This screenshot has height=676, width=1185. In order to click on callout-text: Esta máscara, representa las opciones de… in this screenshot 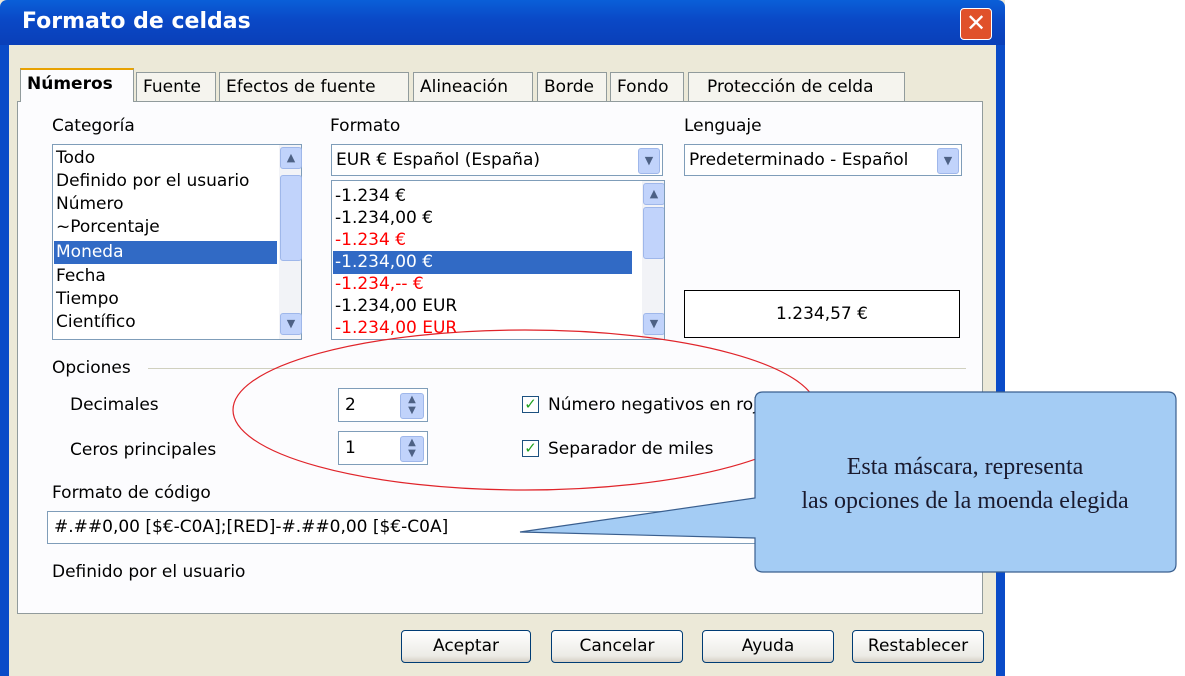, I will do `click(965, 484)`.